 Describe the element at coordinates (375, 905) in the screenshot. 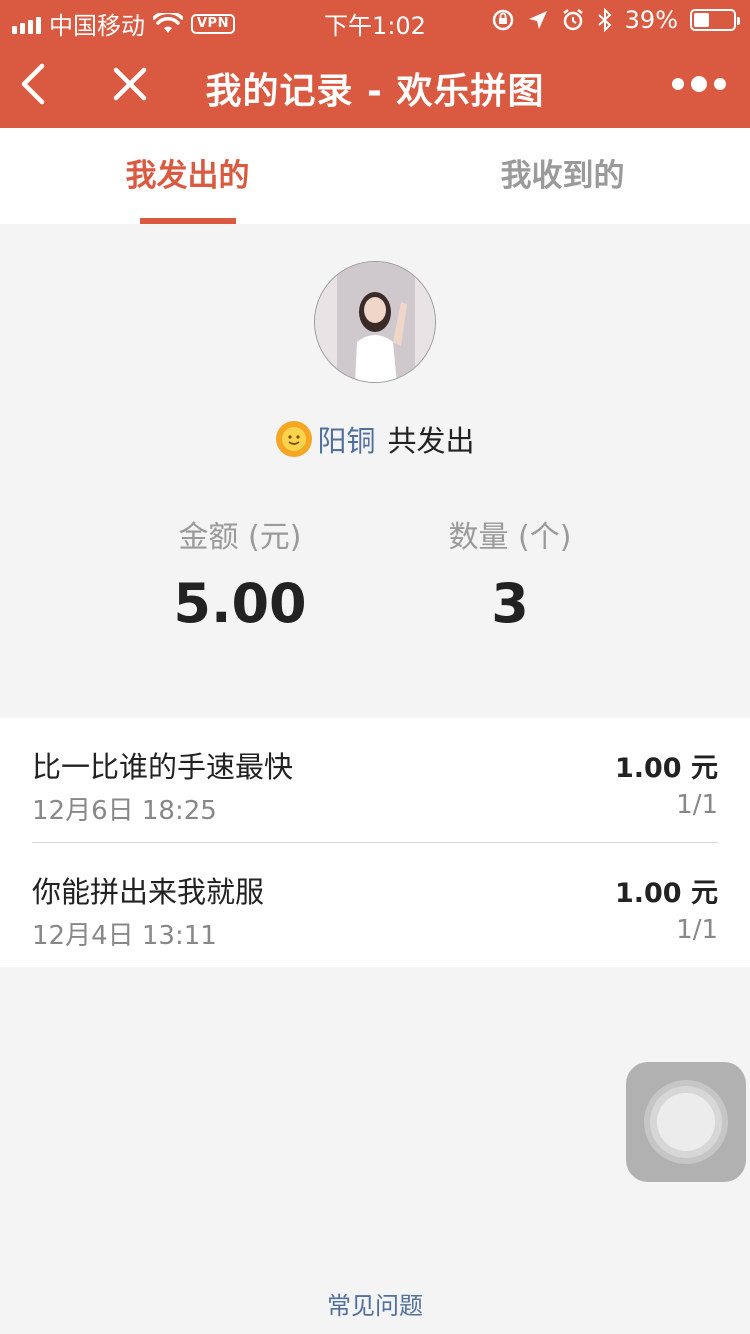

I see `list-item: 你能拼出来我就服 12月4日 13:11 1.00 元 1/1` at that location.